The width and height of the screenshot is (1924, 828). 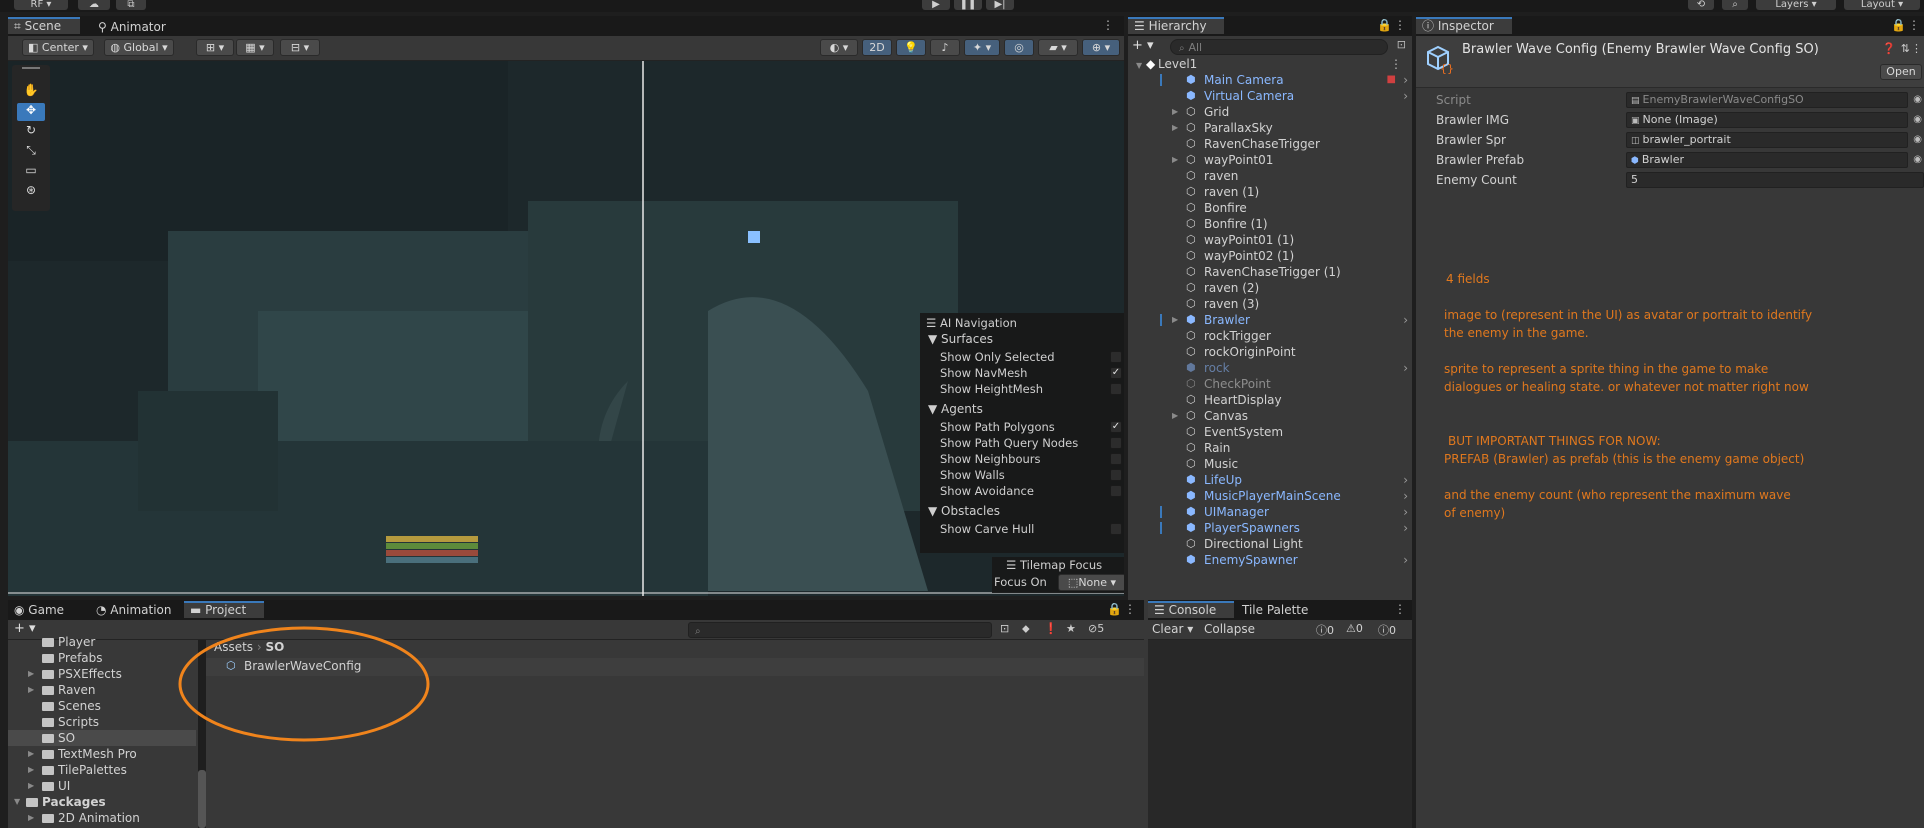 I want to click on agents-option: Show Path Query Nodes, so click(x=1031, y=443).